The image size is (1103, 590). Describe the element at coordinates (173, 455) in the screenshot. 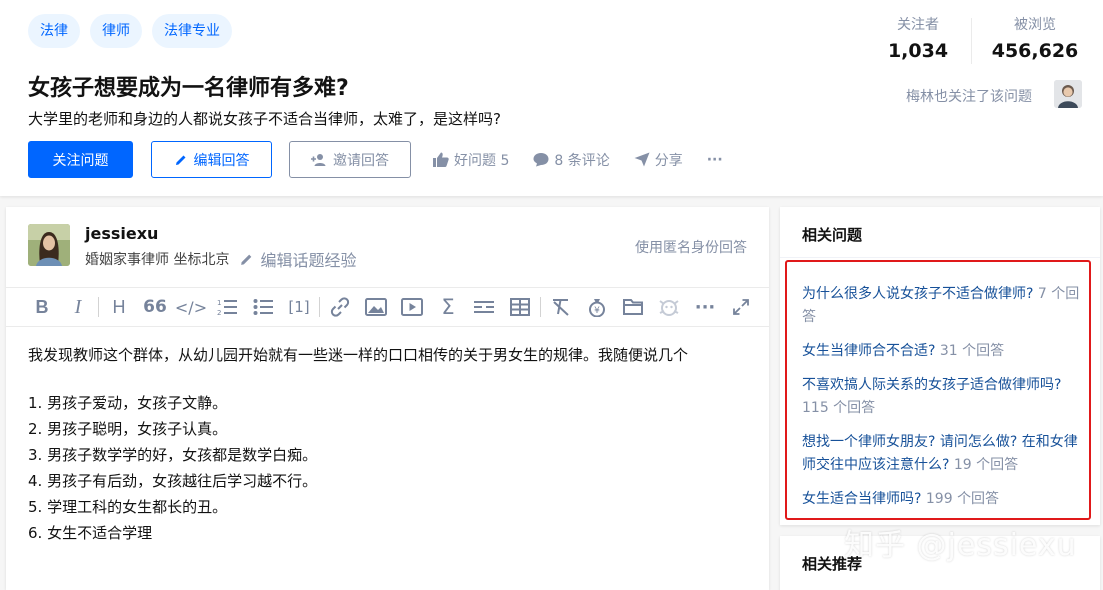

I see `answer-list-item: 3. 男孩子数学学的好，女孩都是数学白痴。` at that location.